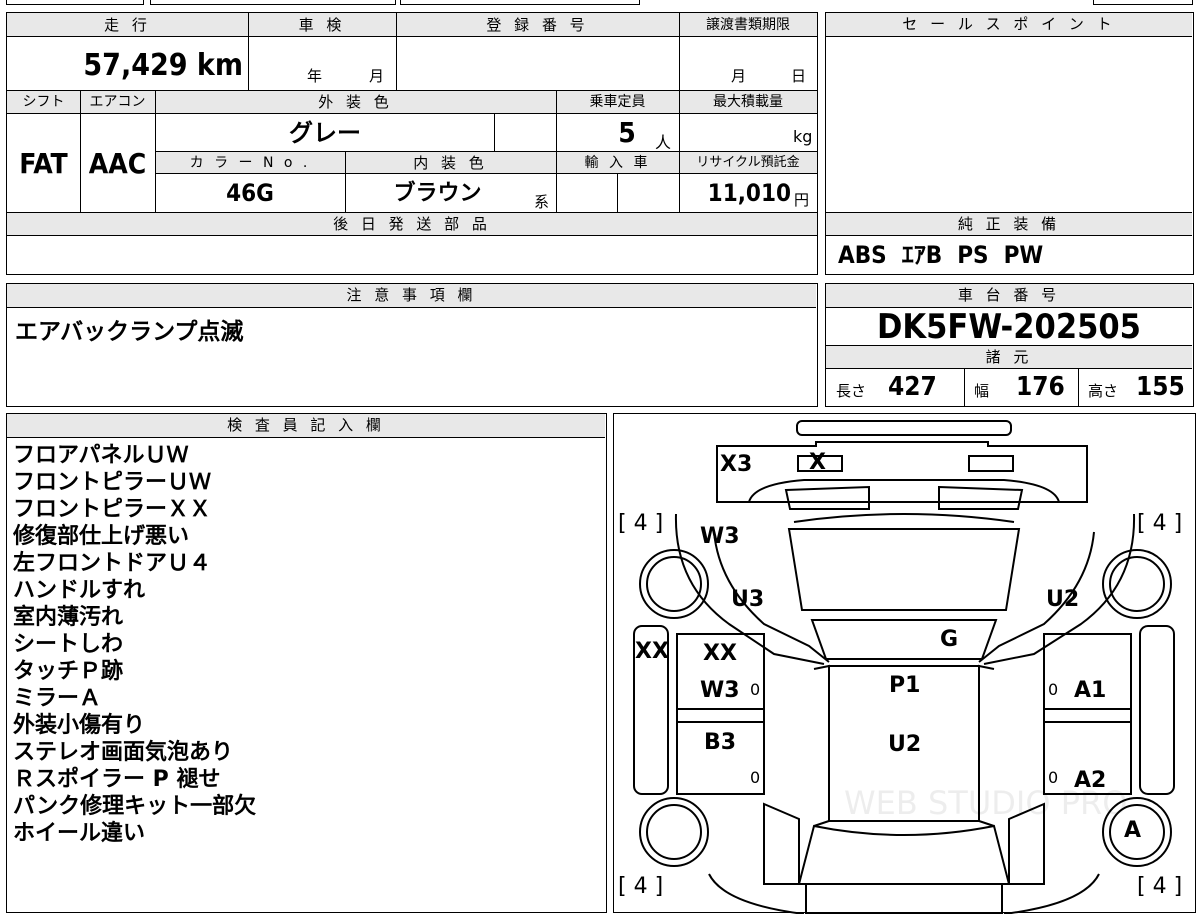 The image size is (1200, 914). I want to click on caution-label: 注 意 事 項 欄, so click(411, 296).